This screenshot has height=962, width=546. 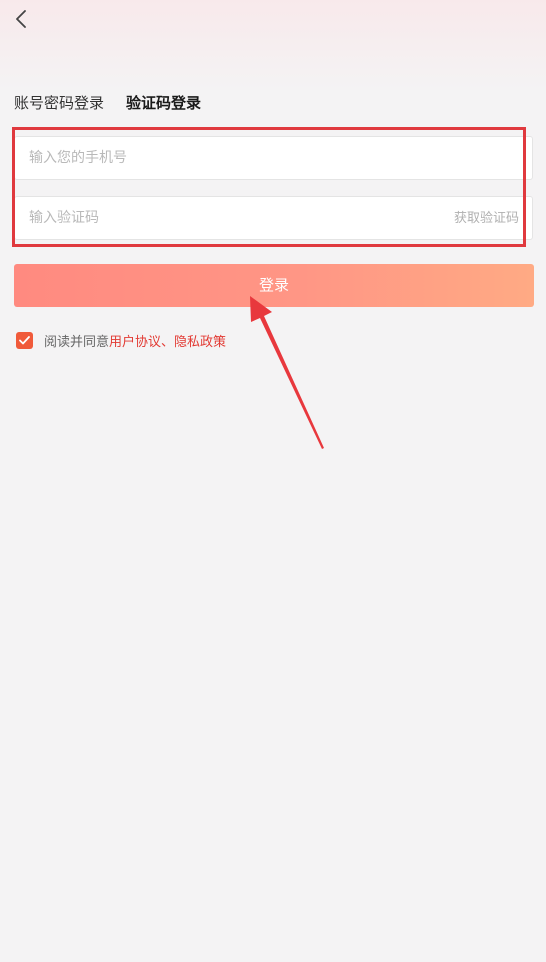 I want to click on code-input, so click(x=219, y=218).